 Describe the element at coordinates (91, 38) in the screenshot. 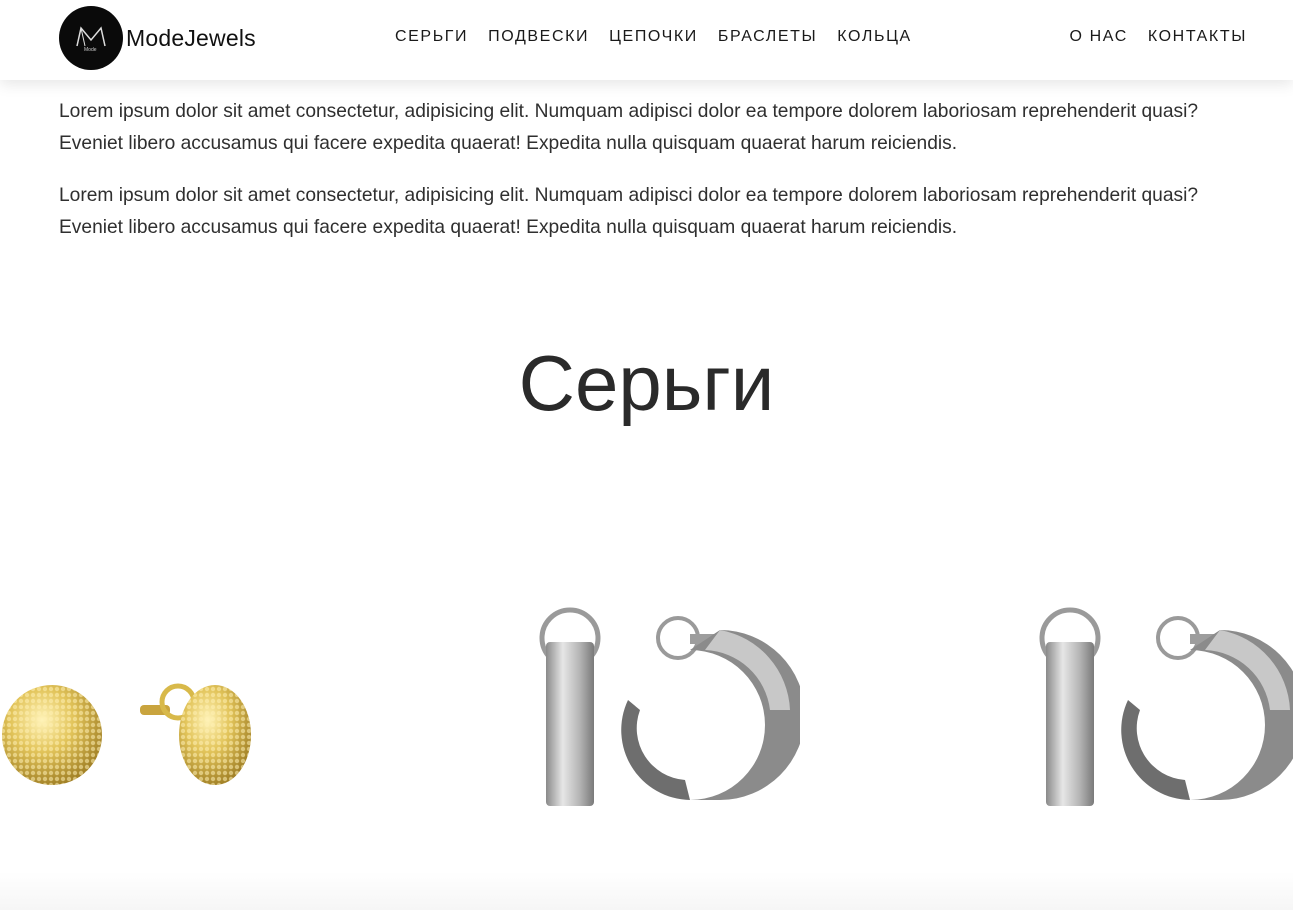

I see `logo-mark-icon: Mode` at that location.